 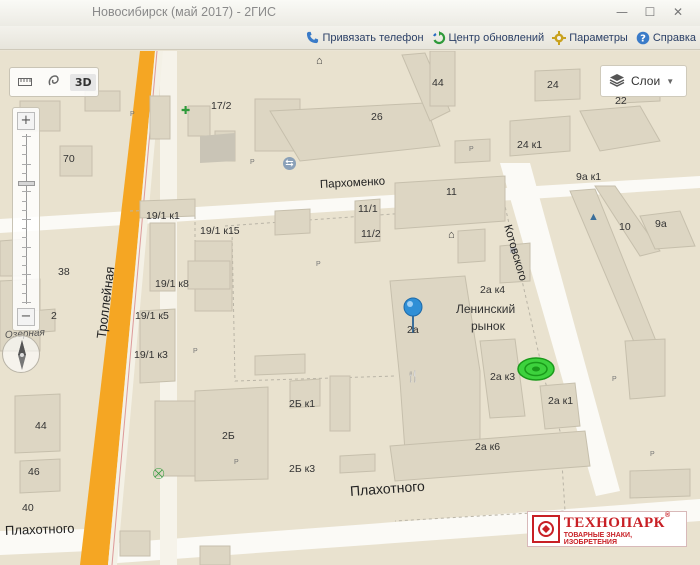 I want to click on building-17-2-label: 17/2, so click(x=221, y=106).